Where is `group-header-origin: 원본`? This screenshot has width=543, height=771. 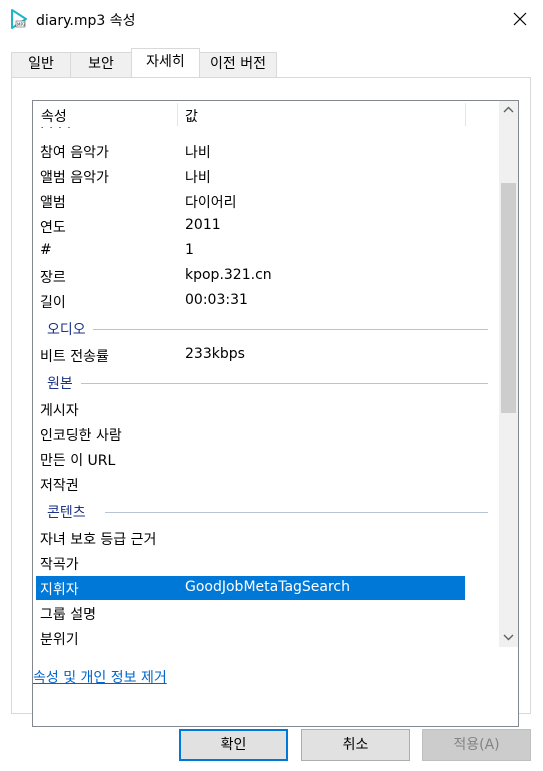
group-header-origin: 원본 is located at coordinates (265, 383).